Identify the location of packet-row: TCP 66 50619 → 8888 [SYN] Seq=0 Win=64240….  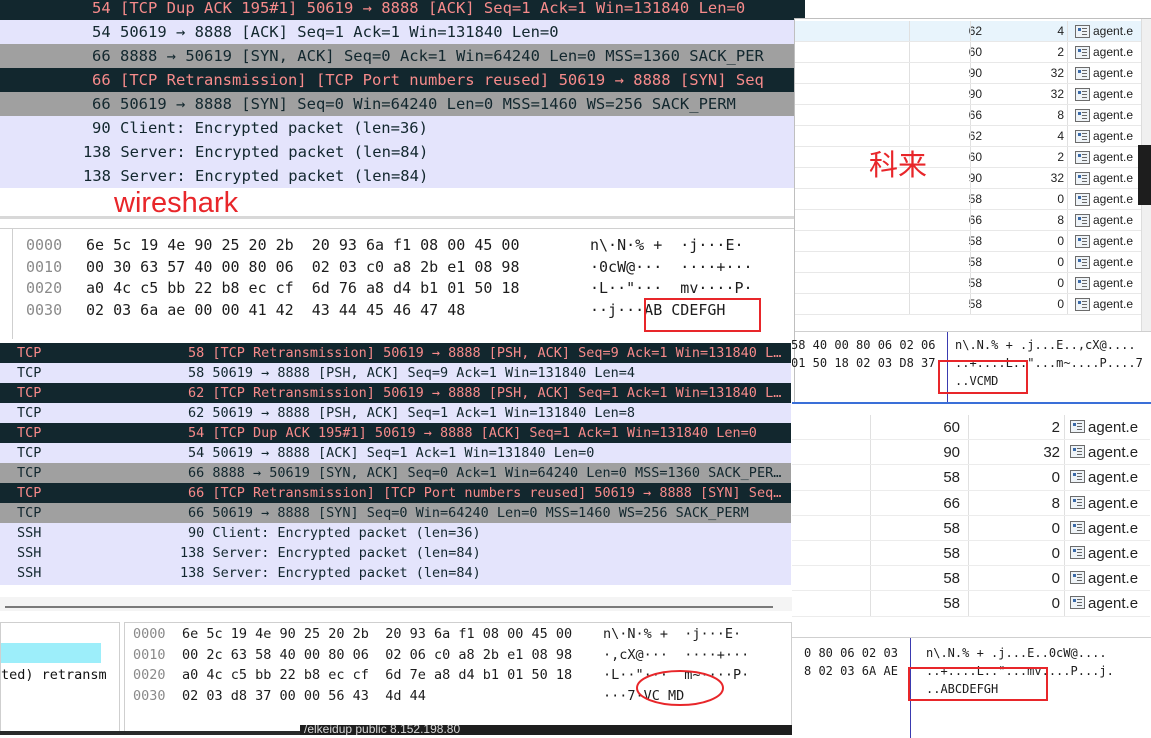
(395, 513).